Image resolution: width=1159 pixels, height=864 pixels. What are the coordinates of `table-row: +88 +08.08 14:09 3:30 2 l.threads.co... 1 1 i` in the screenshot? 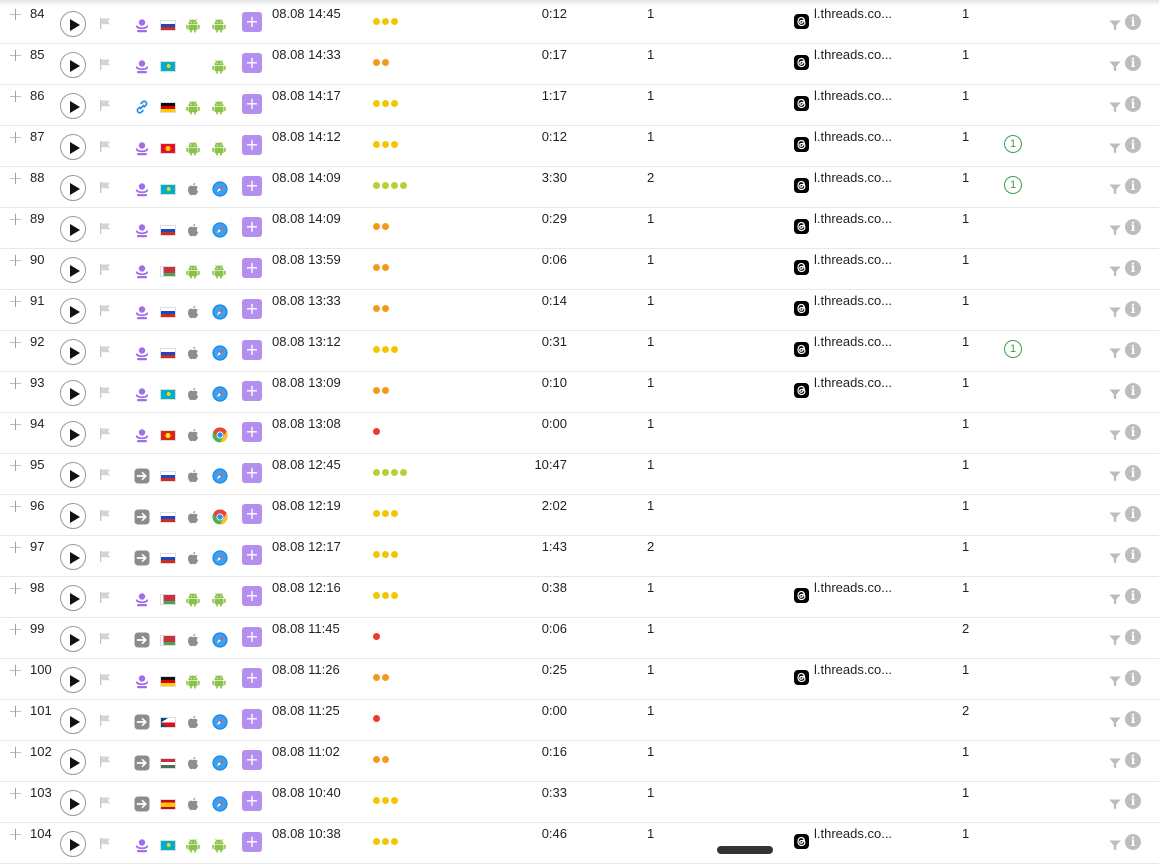 It's located at (579, 187).